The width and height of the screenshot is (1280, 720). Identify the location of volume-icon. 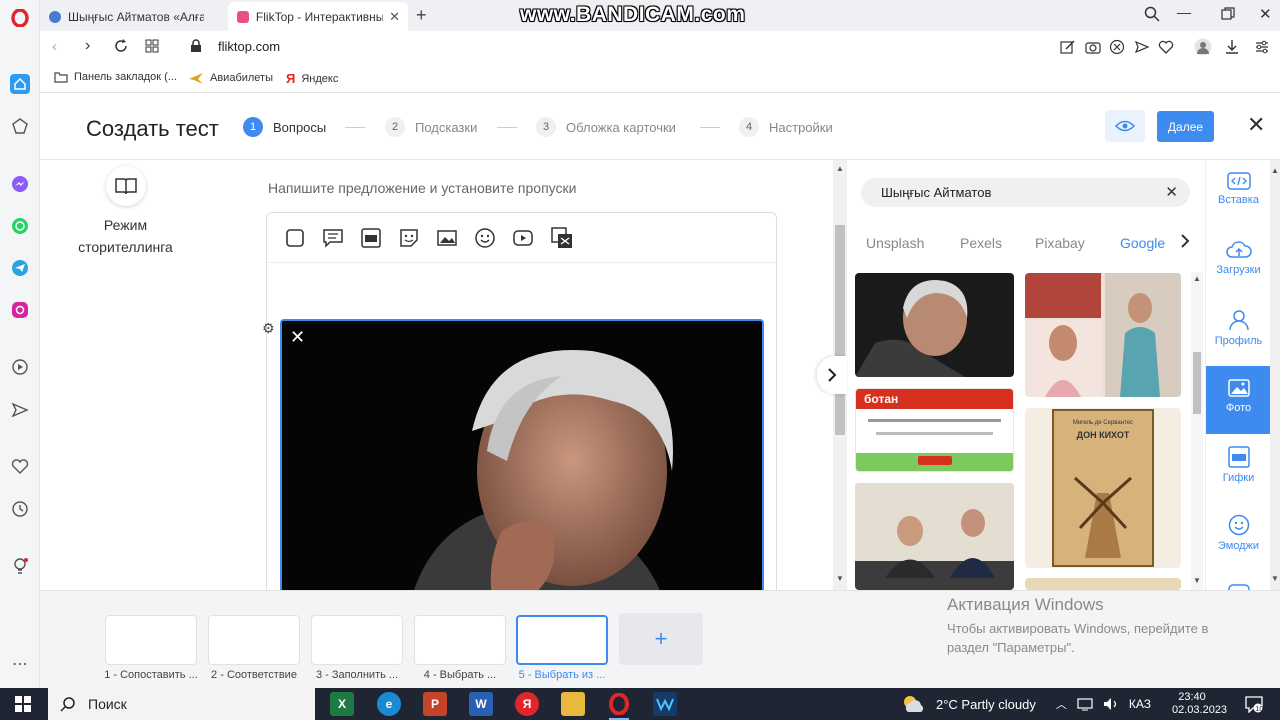
(1111, 704).